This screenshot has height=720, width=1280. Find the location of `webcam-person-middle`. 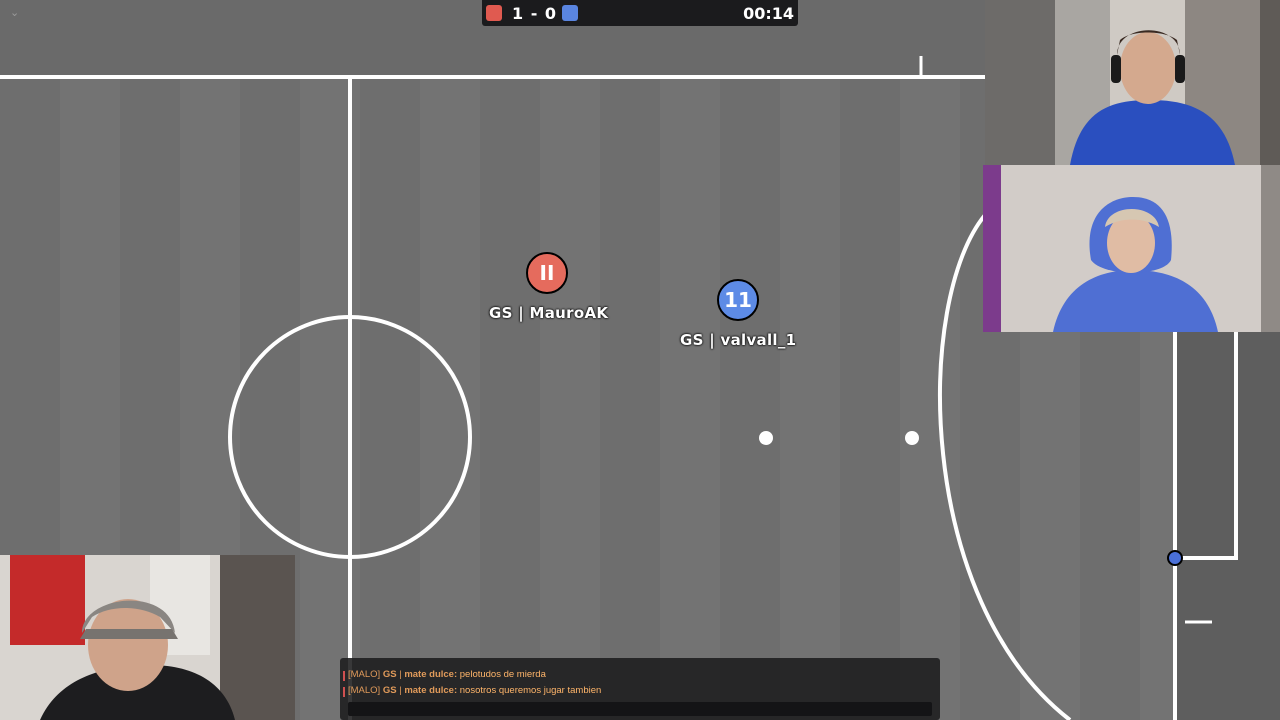

webcam-person-middle is located at coordinates (1131, 248).